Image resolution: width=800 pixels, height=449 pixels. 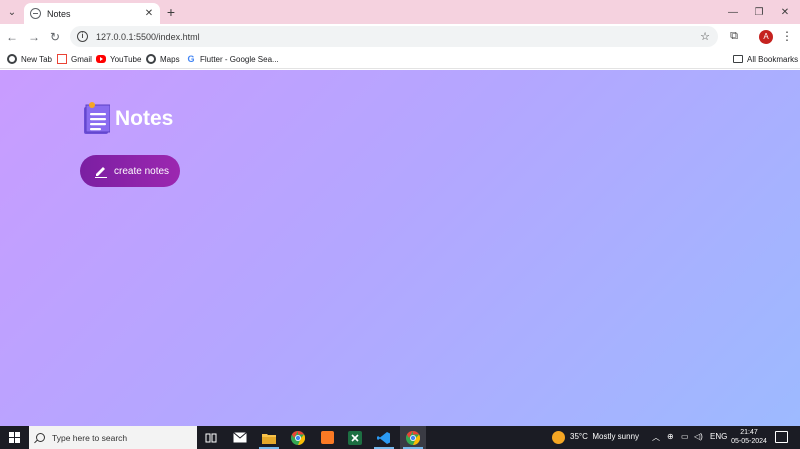 What do you see at coordinates (734, 36) in the screenshot?
I see `extensions-puzzle-icon: ⧉` at bounding box center [734, 36].